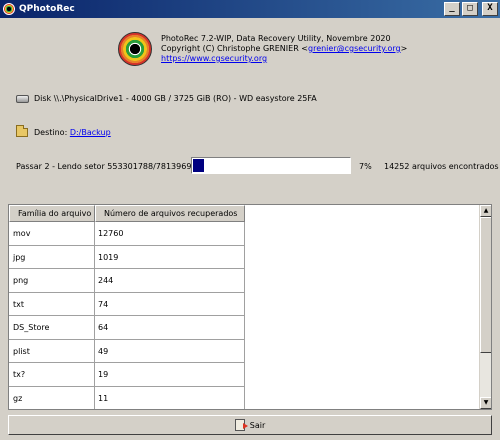 The width and height of the screenshot is (500, 440). What do you see at coordinates (135, 49) in the screenshot?
I see `photorec-logo-icon` at bounding box center [135, 49].